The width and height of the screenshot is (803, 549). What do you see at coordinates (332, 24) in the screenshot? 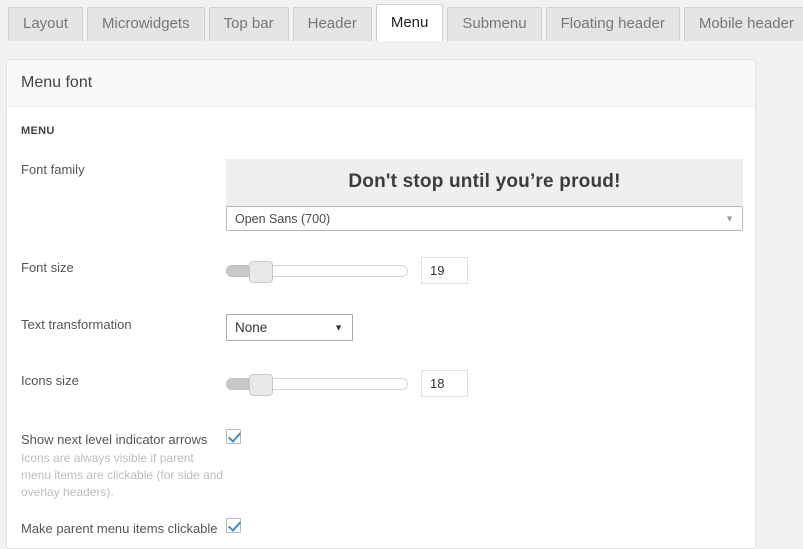
I see `tab-header: Header` at bounding box center [332, 24].